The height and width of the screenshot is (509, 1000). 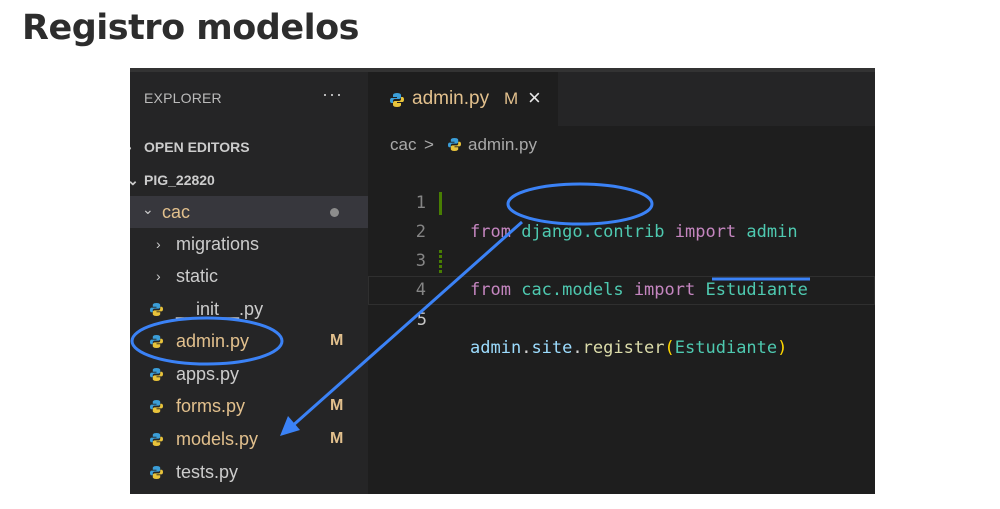 I want to click on open-editors-label: OPEN EDITORS, so click(x=197, y=147).